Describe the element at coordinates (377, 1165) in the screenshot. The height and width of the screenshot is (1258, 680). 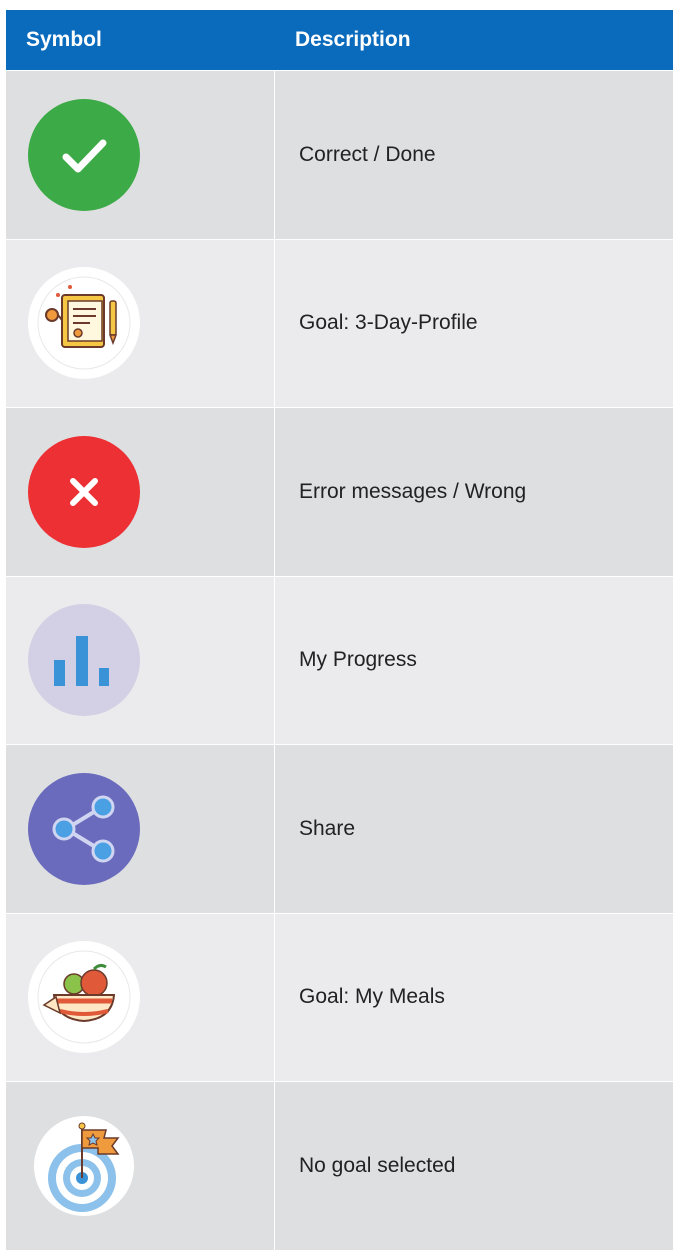
I see `row-description: No goal selected` at that location.